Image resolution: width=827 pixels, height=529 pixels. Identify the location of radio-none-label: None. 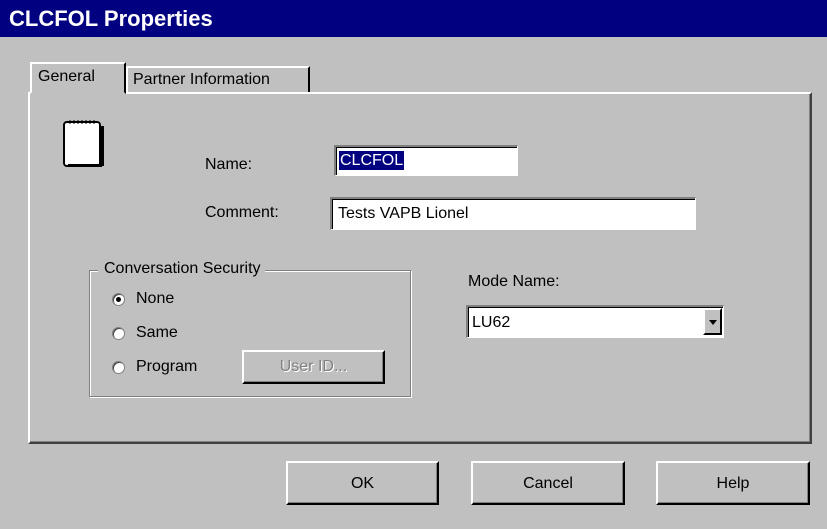
(155, 298).